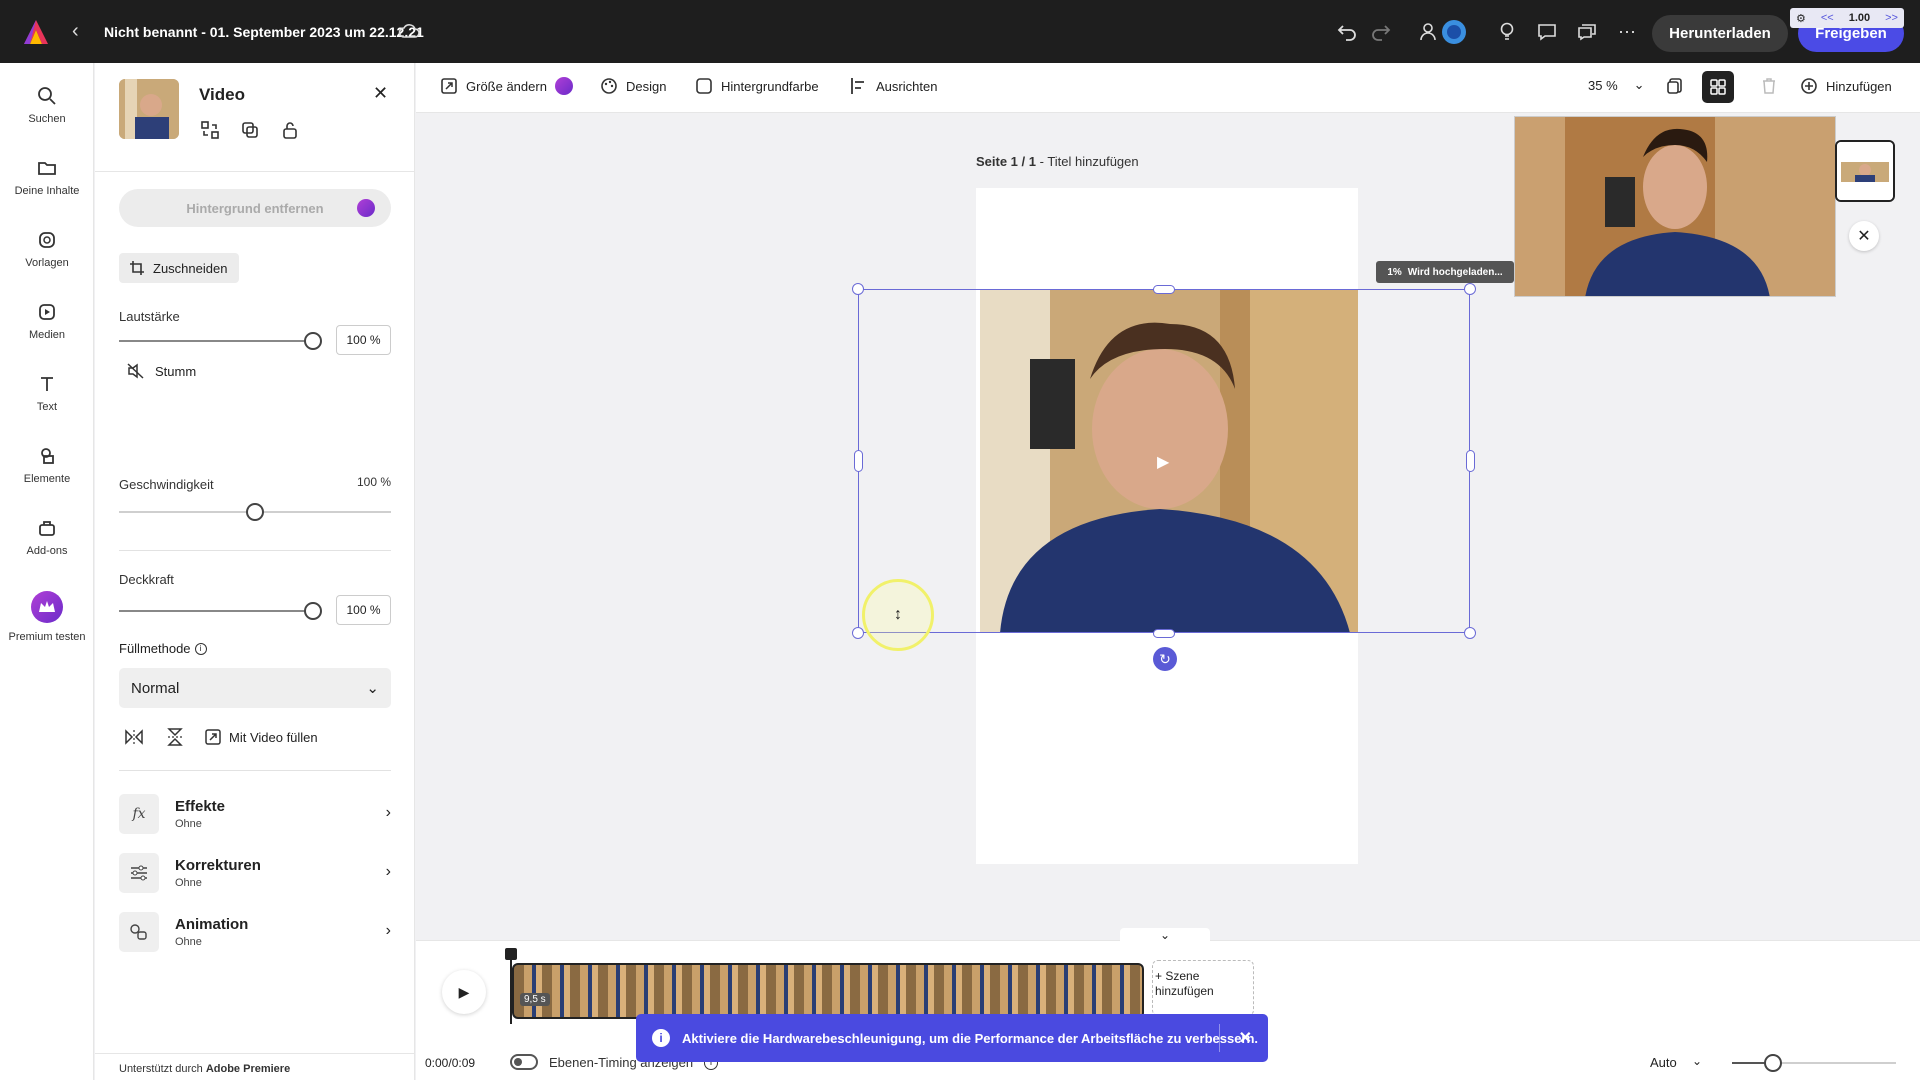 This screenshot has height=1080, width=1920. What do you see at coordinates (1616, 85) in the screenshot?
I see `zoom-select: 35 % ⌄` at bounding box center [1616, 85].